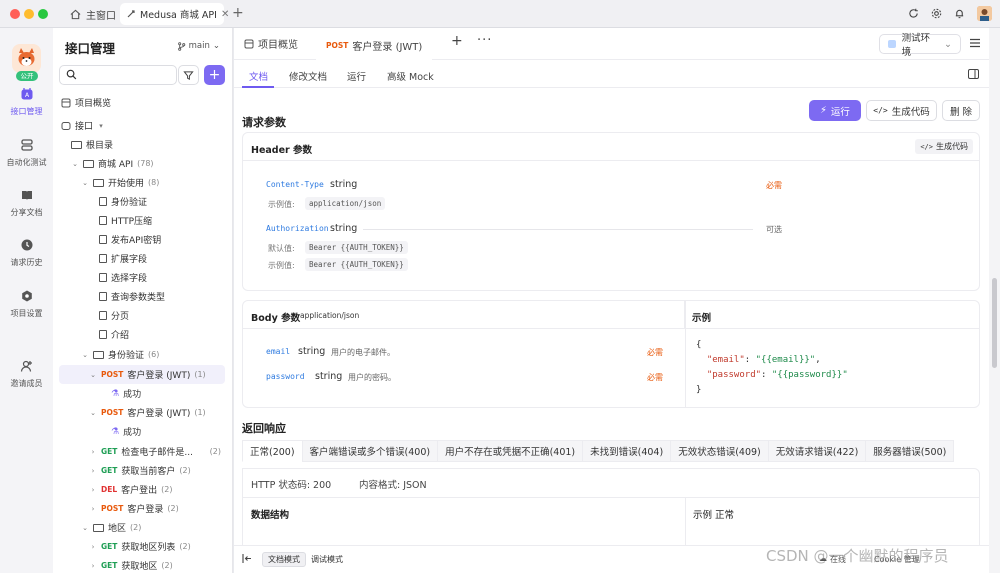 The width and height of the screenshot is (1000, 573). What do you see at coordinates (153, 527) in the screenshot?
I see `tree-folder: ⌄ 地区 (2)` at bounding box center [153, 527].